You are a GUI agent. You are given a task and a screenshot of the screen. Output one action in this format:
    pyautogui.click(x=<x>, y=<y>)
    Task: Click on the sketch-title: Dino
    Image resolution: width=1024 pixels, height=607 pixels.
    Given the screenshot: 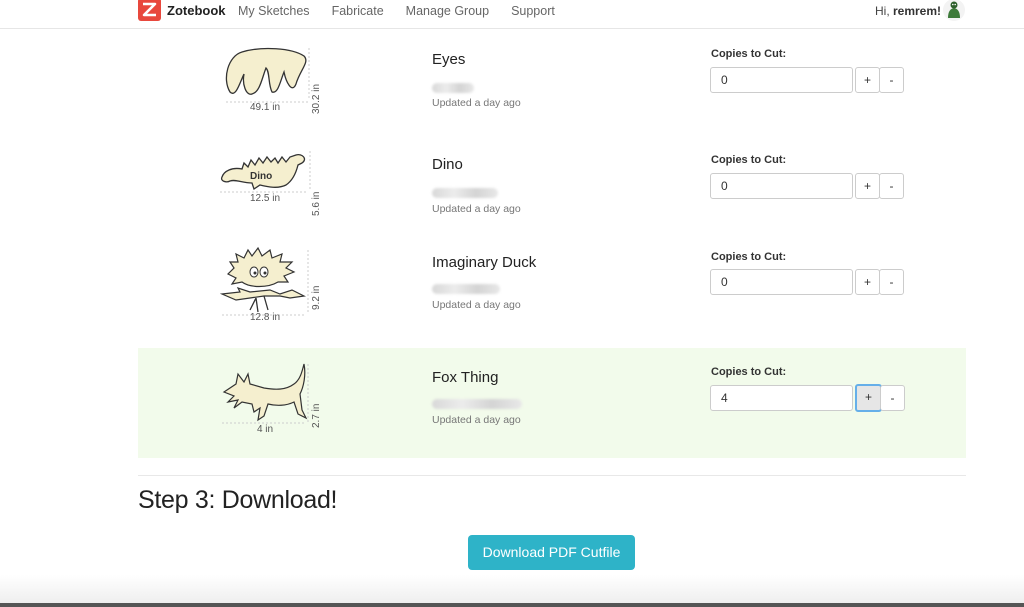 What is the action you would take?
    pyautogui.click(x=447, y=164)
    